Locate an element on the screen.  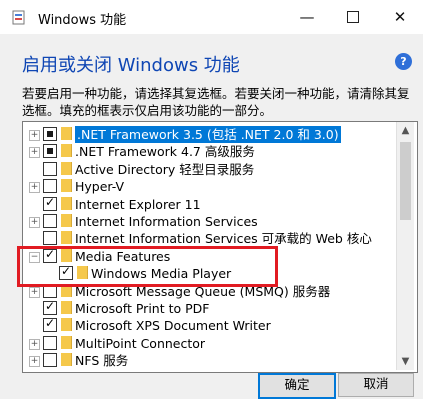
feature-label: Internet Information Services is located at coordinates (166, 221).